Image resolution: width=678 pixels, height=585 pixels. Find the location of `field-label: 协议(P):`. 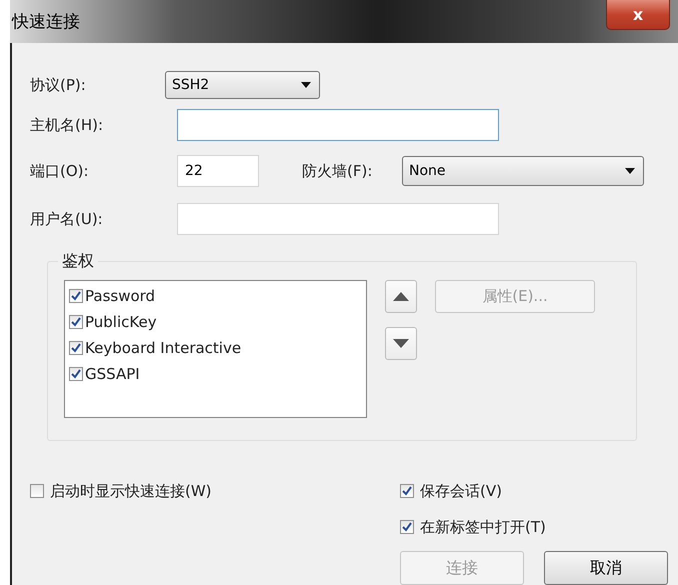

field-label: 协议(P): is located at coordinates (58, 85).